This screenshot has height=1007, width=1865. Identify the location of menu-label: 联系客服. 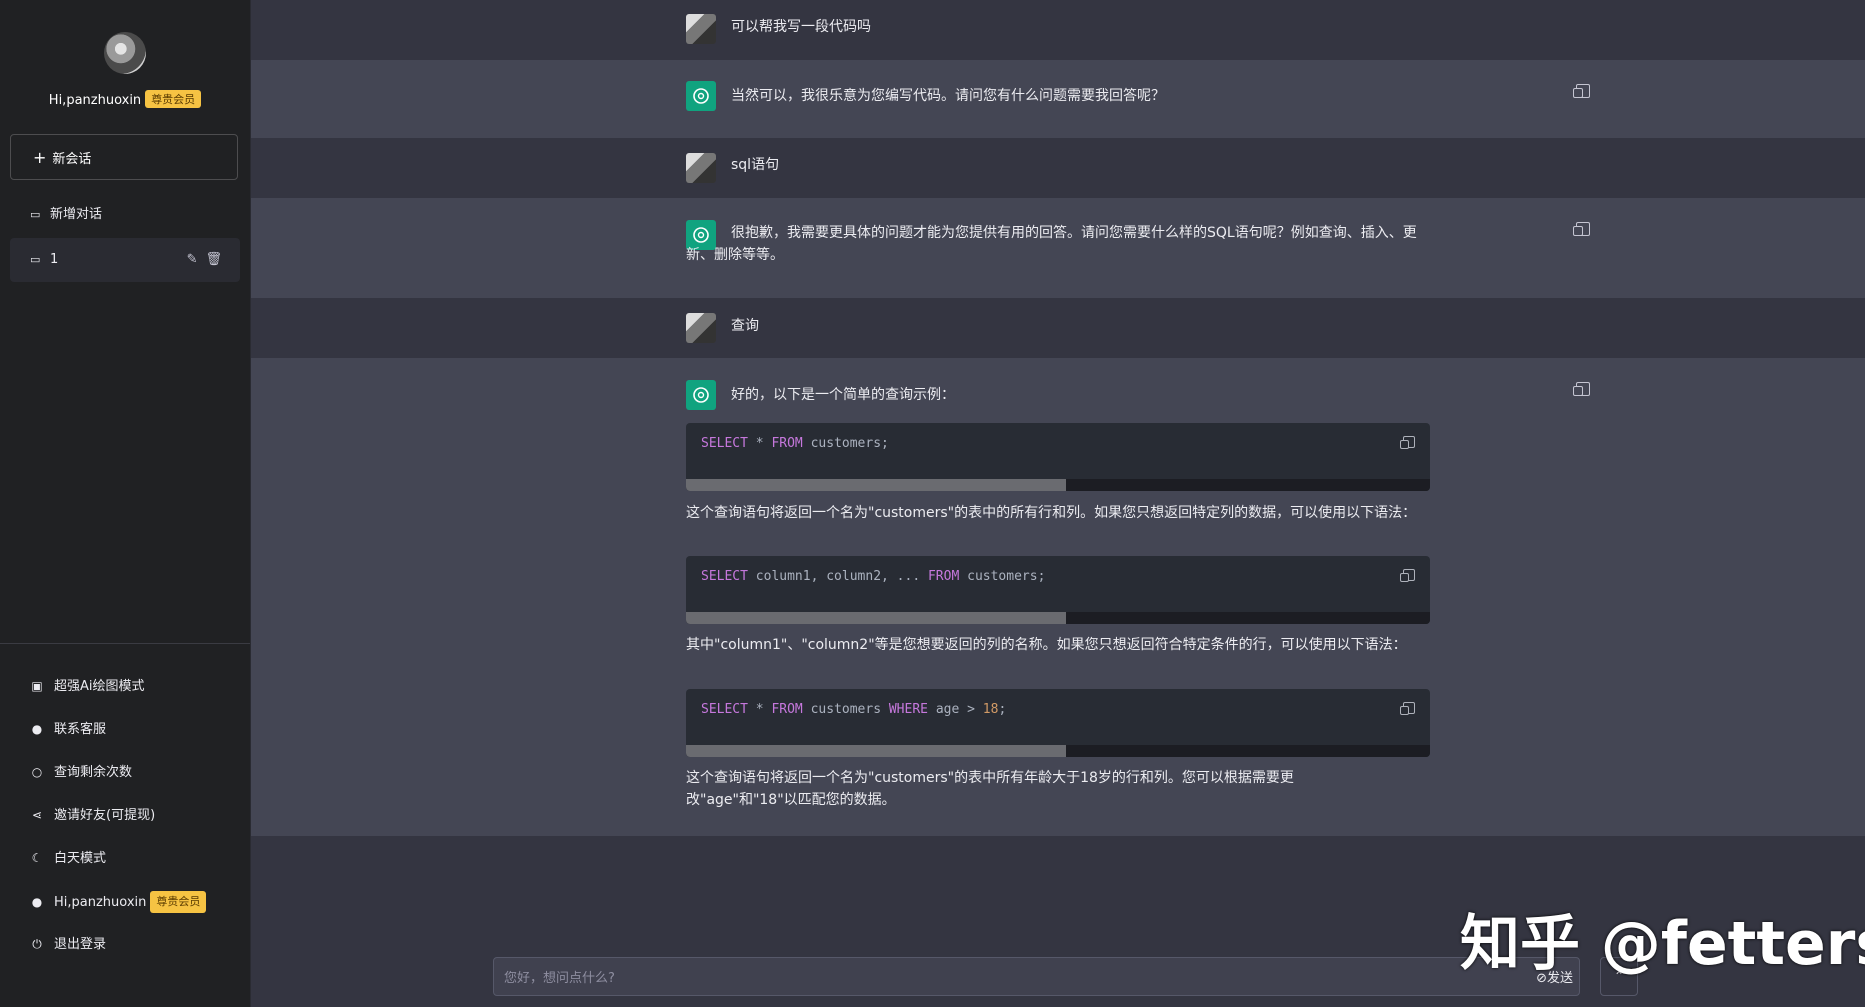
(80, 729).